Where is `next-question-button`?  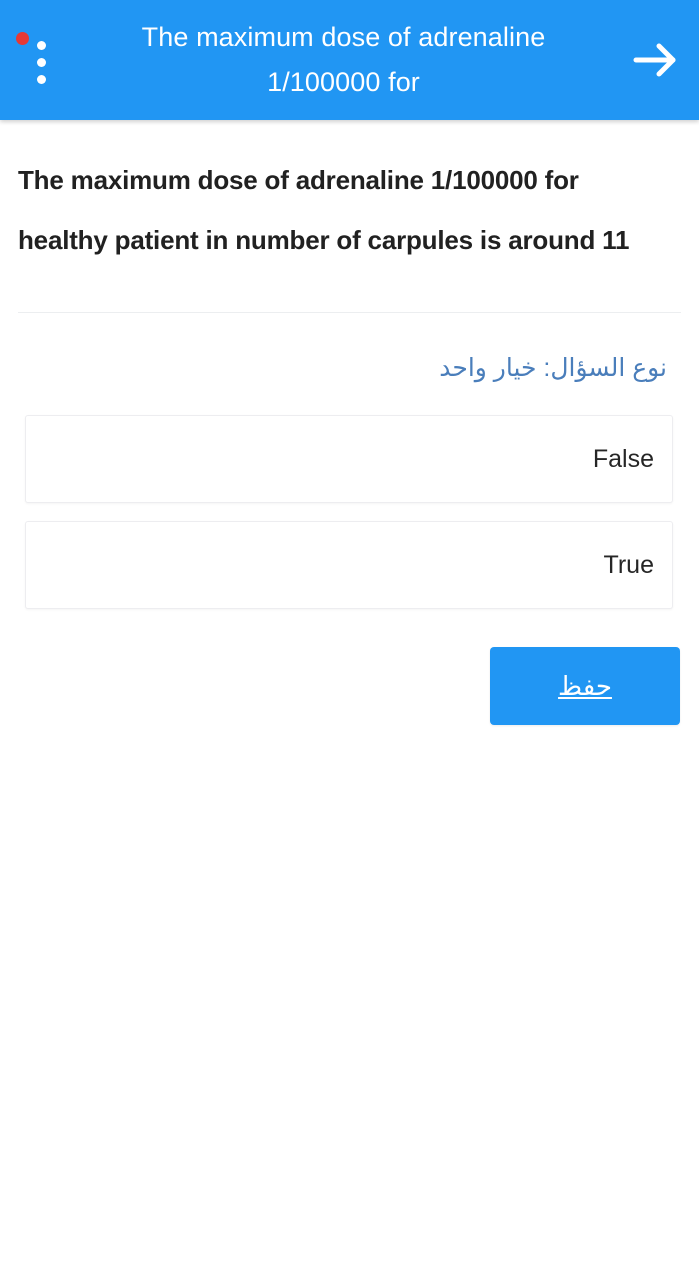
next-question-button is located at coordinates (656, 60).